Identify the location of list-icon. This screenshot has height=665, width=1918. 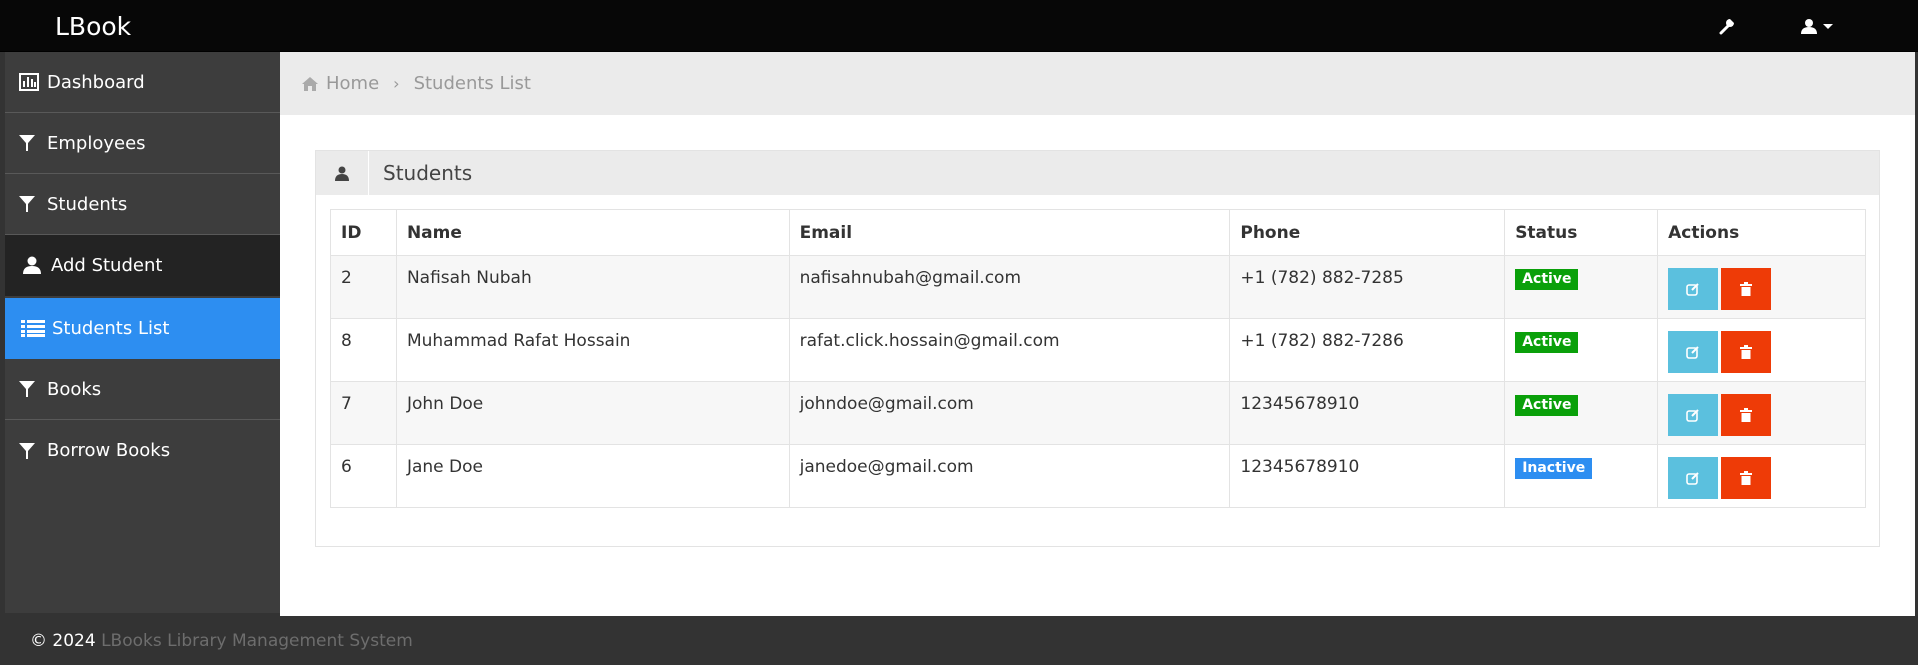
(34, 328).